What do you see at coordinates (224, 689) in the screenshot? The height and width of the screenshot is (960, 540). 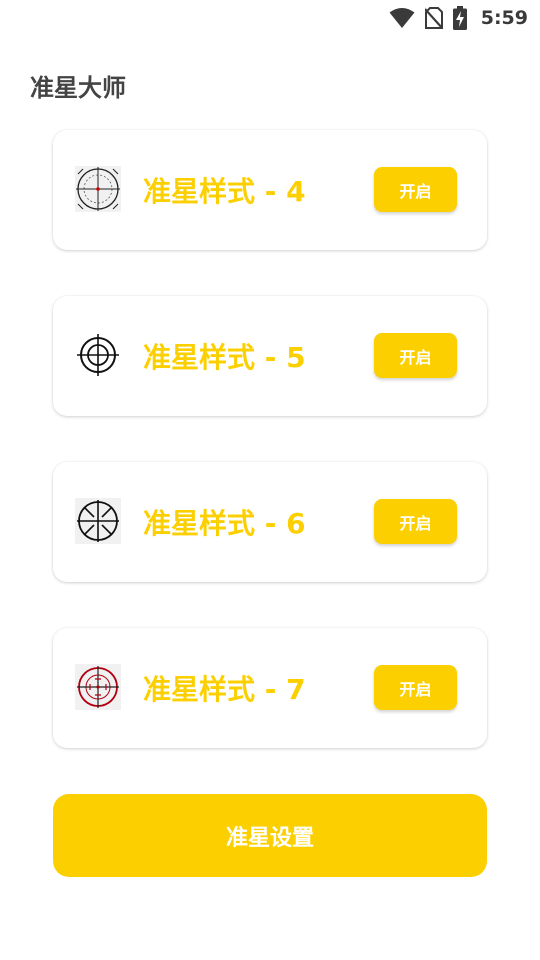 I see `card-title: 准星样式 - 7` at bounding box center [224, 689].